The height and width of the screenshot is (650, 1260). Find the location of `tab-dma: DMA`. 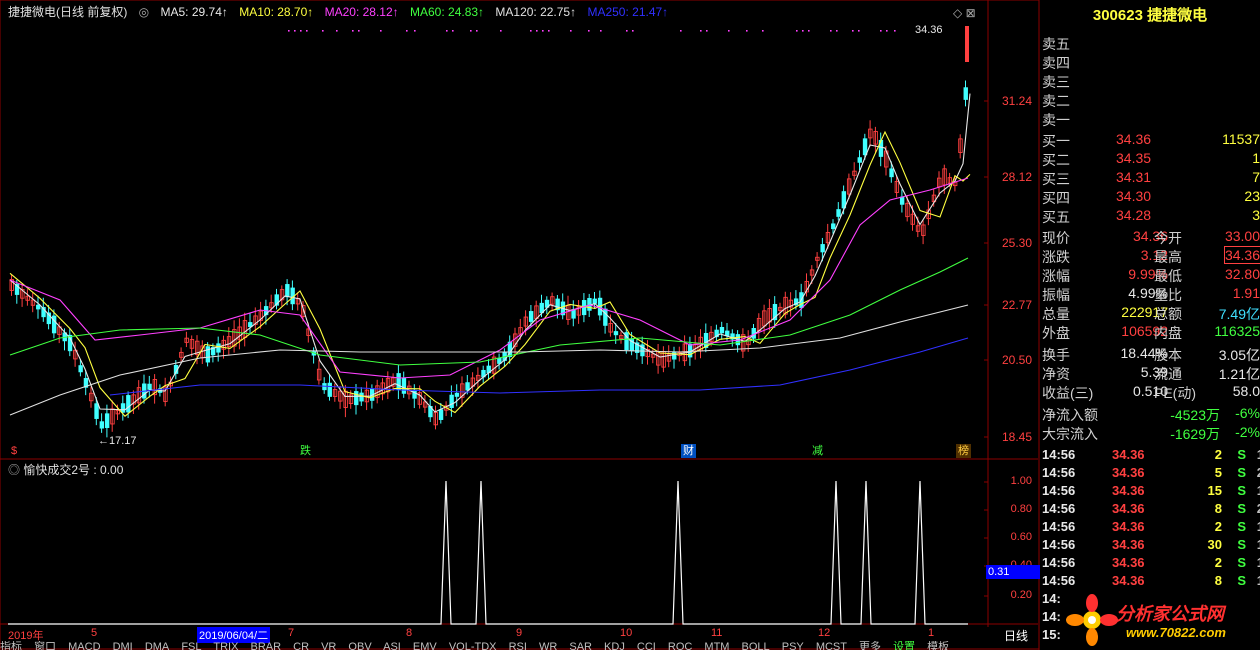

tab-dma: DMA is located at coordinates (157, 645).